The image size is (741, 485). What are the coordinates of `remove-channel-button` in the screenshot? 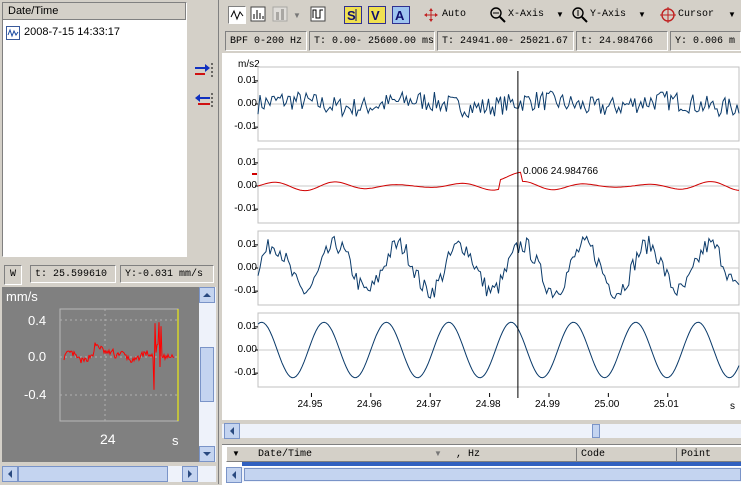 It's located at (204, 101).